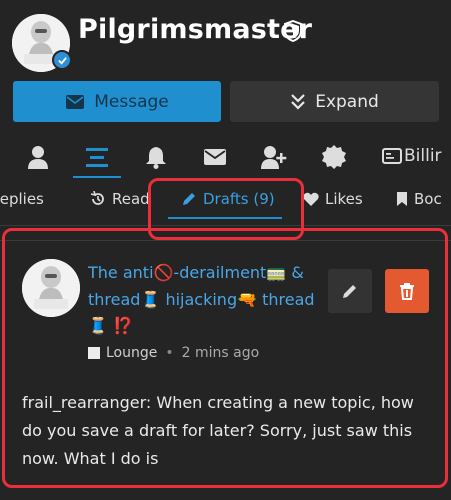  I want to click on bookmark-icon, so click(402, 199).